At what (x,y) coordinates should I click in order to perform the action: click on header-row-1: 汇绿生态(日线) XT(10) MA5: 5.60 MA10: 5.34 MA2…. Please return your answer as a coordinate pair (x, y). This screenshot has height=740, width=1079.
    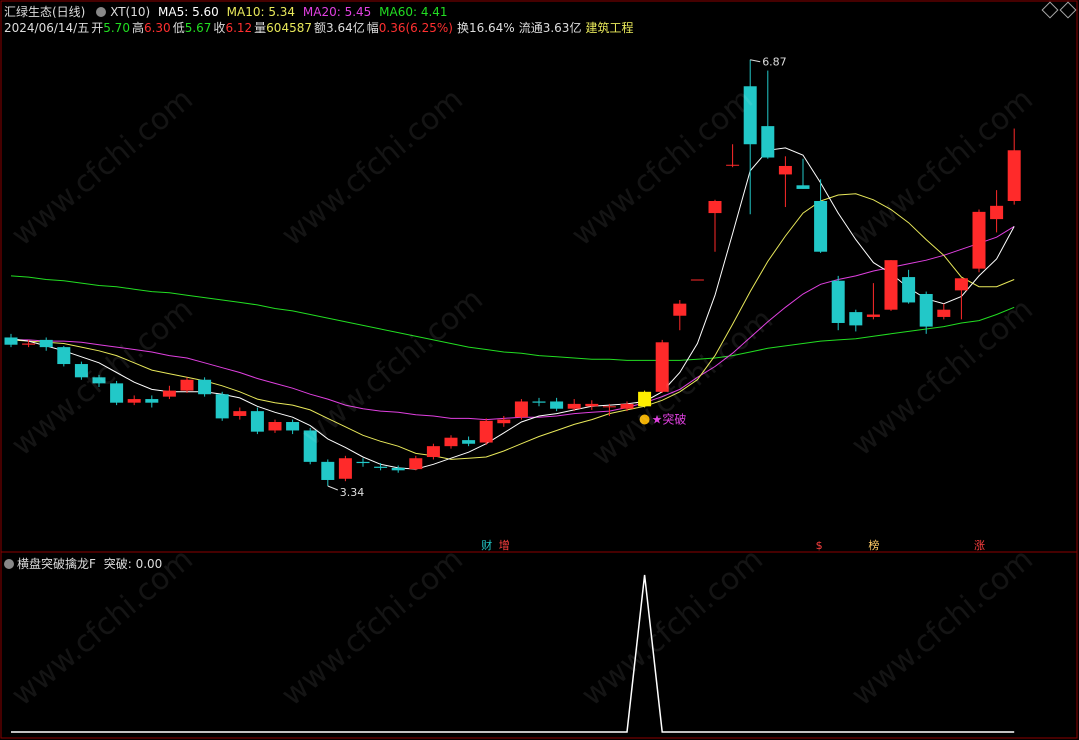
    Looking at the image, I should click on (228, 11).